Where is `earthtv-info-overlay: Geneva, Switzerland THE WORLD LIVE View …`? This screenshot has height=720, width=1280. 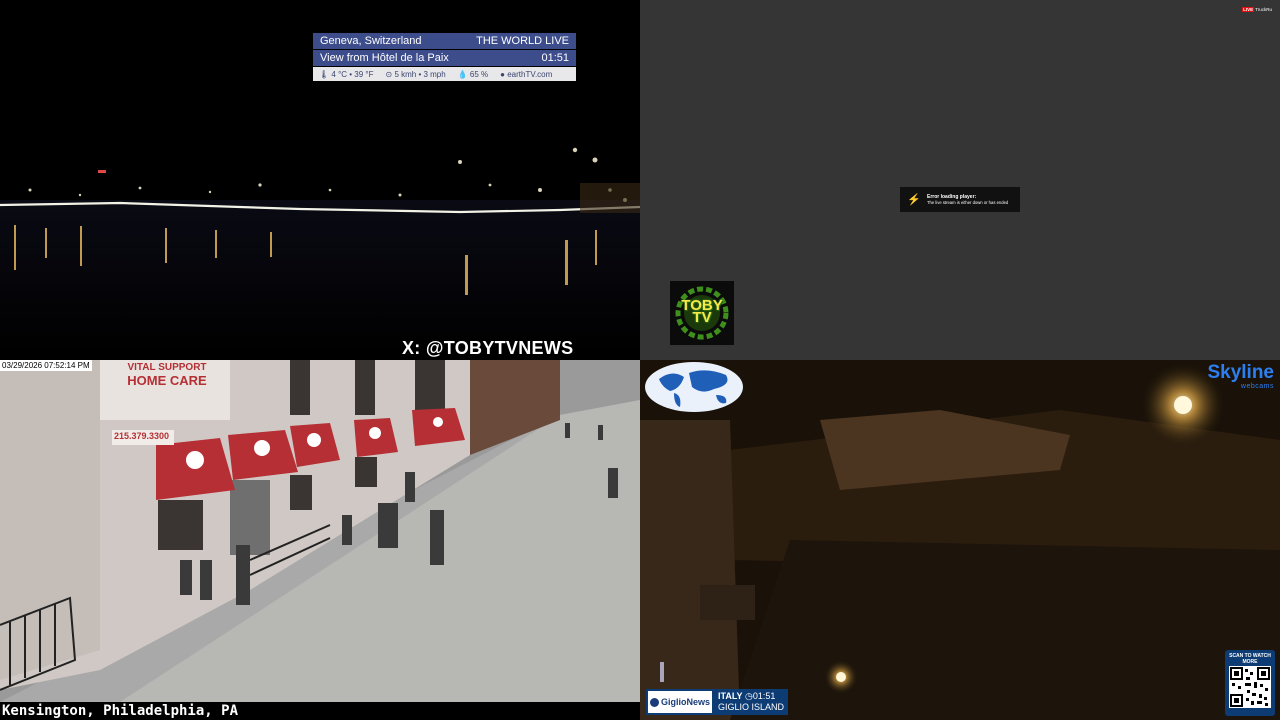 earthtv-info-overlay: Geneva, Switzerland THE WORLD LIVE View … is located at coordinates (444, 57).